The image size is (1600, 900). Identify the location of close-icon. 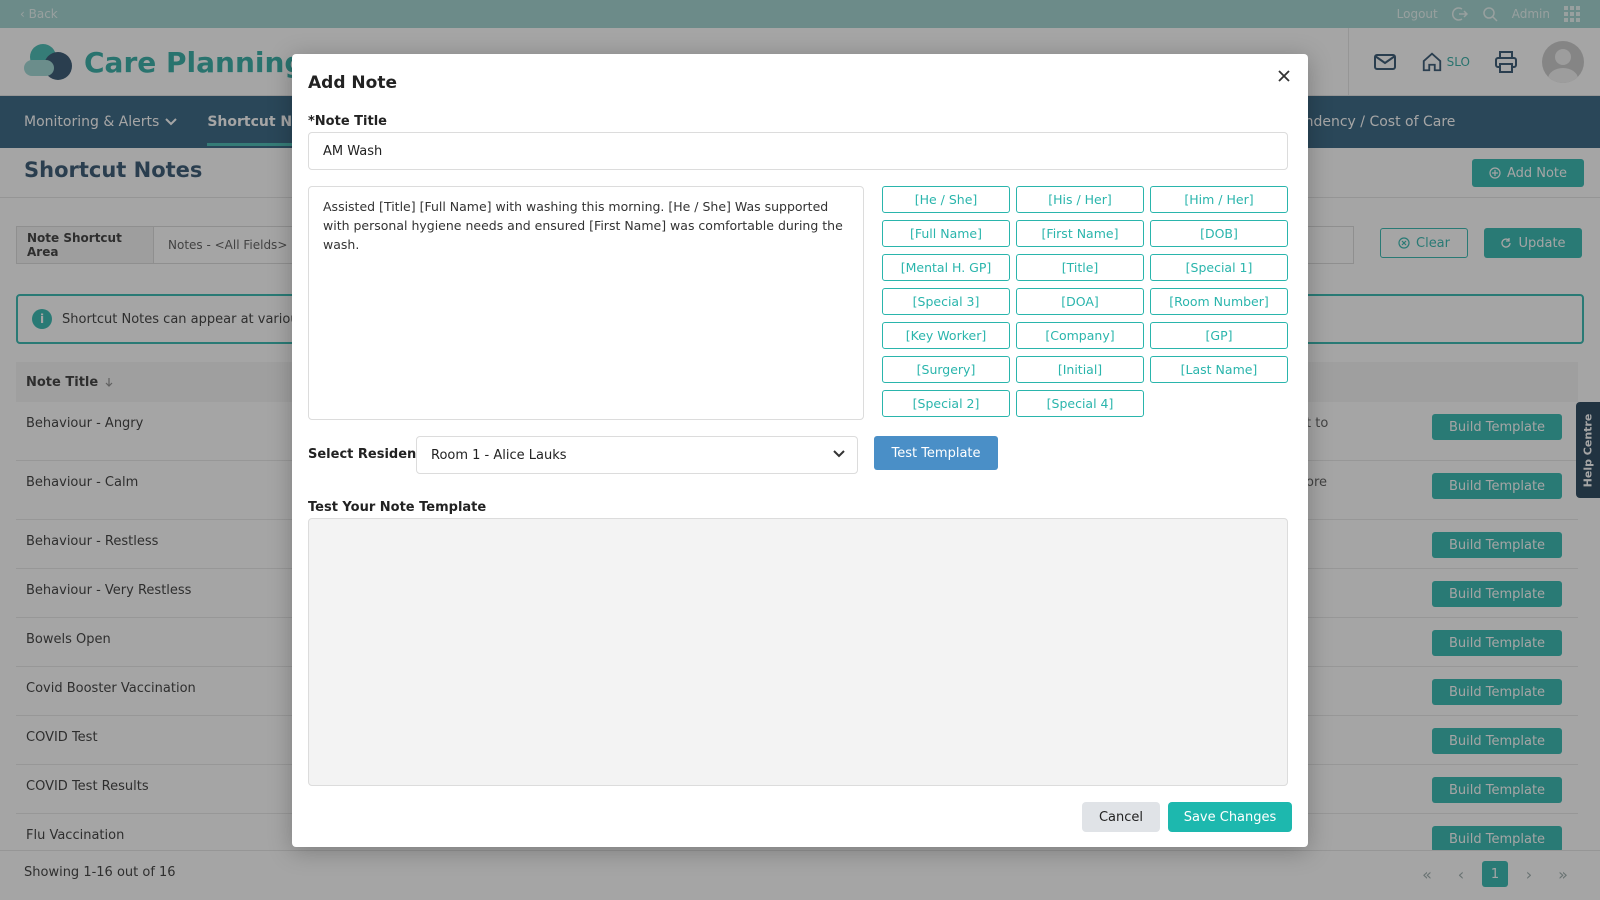
(1284, 76).